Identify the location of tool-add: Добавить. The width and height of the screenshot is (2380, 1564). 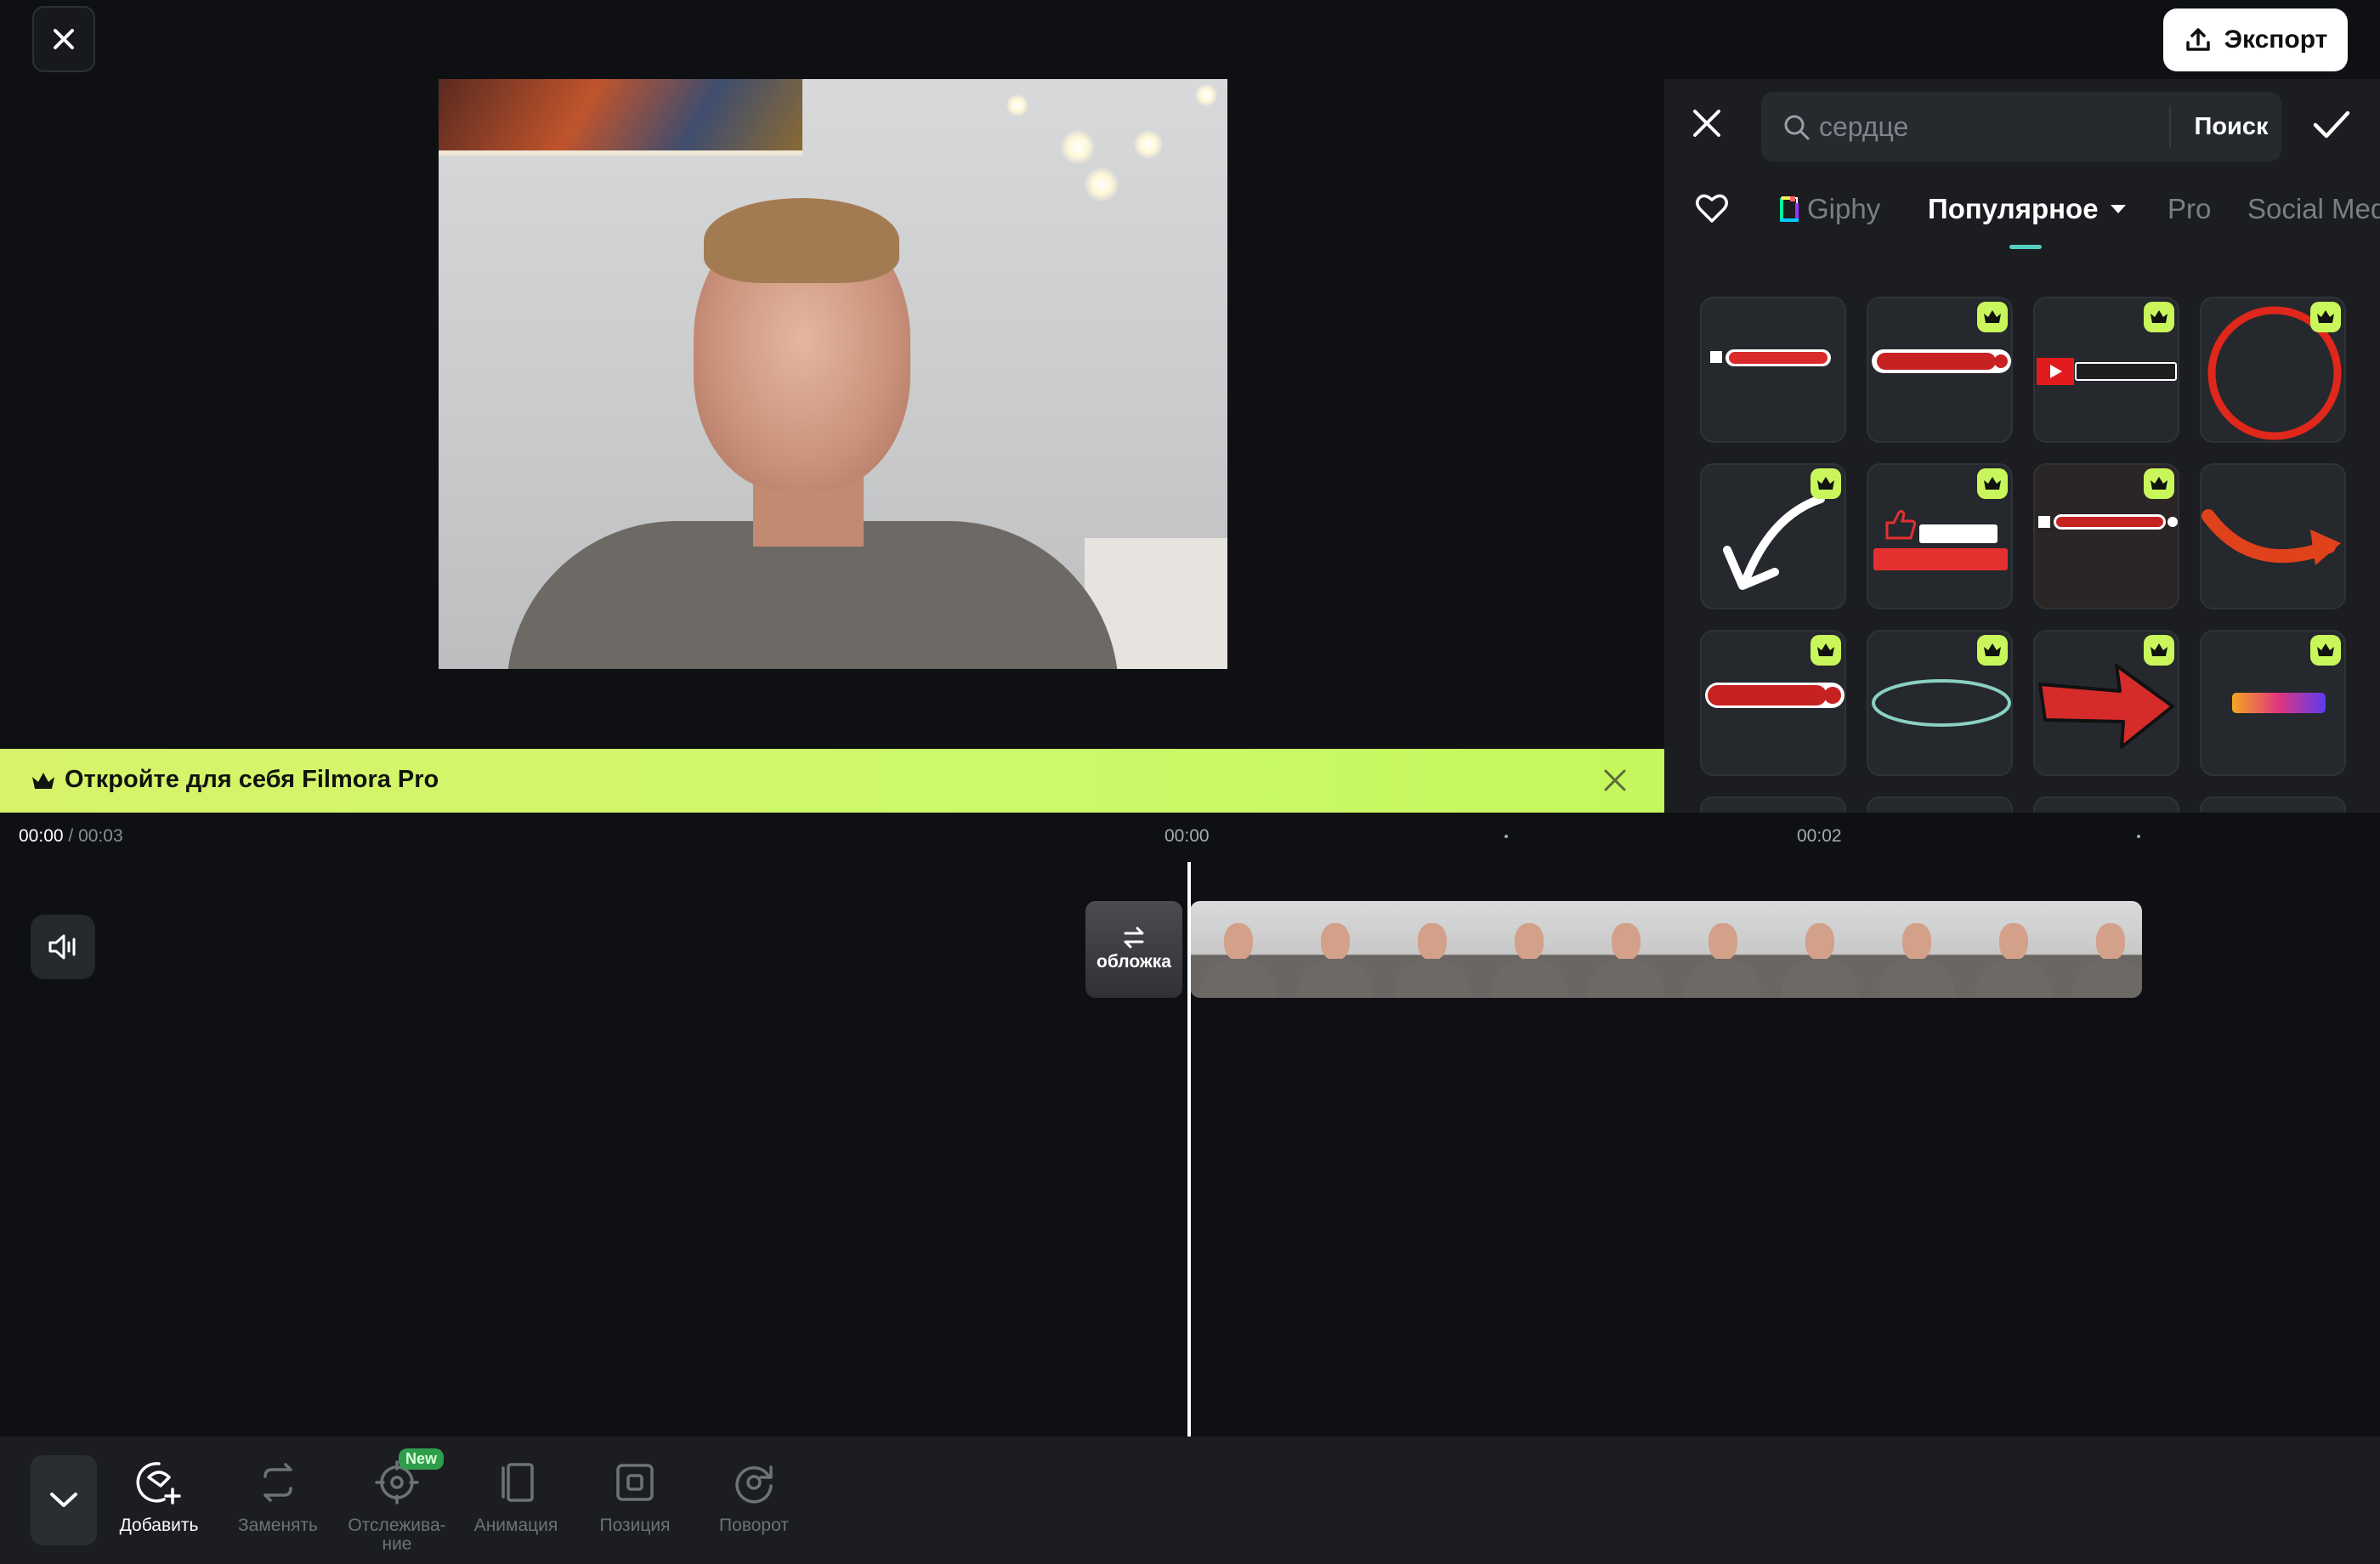
(159, 1496).